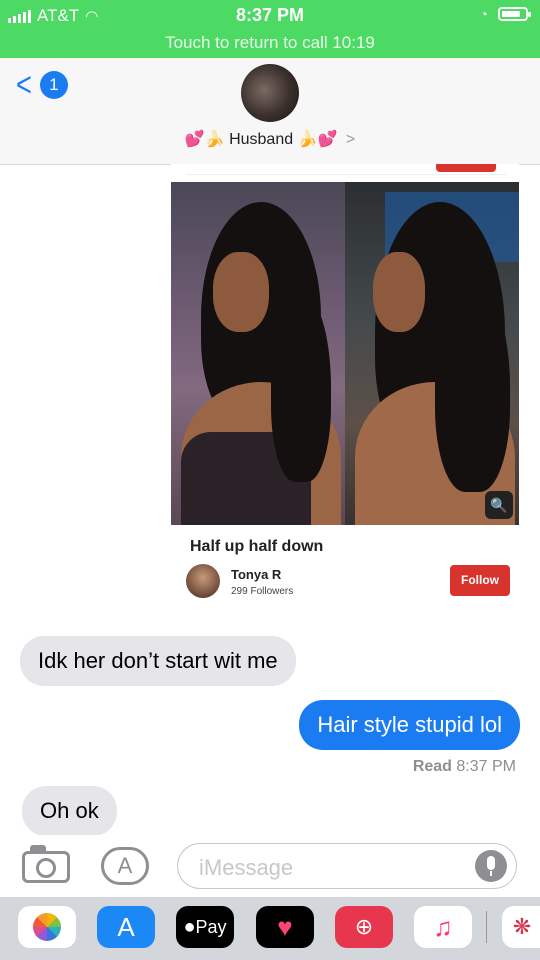 The width and height of the screenshot is (540, 960). What do you see at coordinates (480, 580) in the screenshot?
I see `follow-button: Follow` at bounding box center [480, 580].